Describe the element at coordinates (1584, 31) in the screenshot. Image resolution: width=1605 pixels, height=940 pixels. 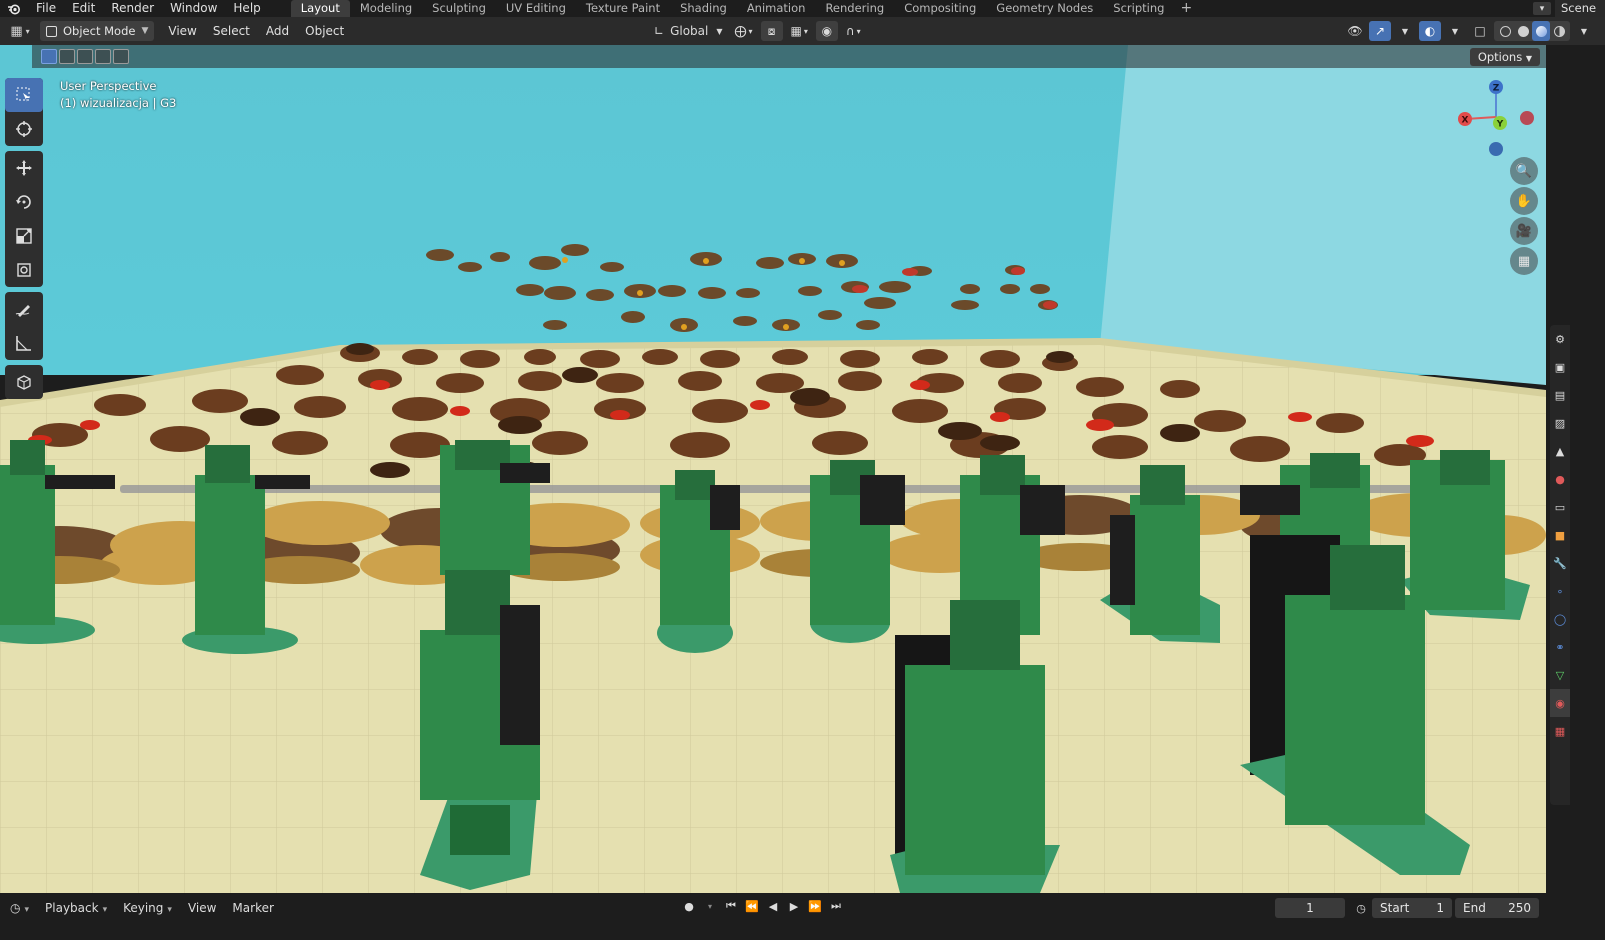
I see `shading-dropdown-icon: ▼` at that location.